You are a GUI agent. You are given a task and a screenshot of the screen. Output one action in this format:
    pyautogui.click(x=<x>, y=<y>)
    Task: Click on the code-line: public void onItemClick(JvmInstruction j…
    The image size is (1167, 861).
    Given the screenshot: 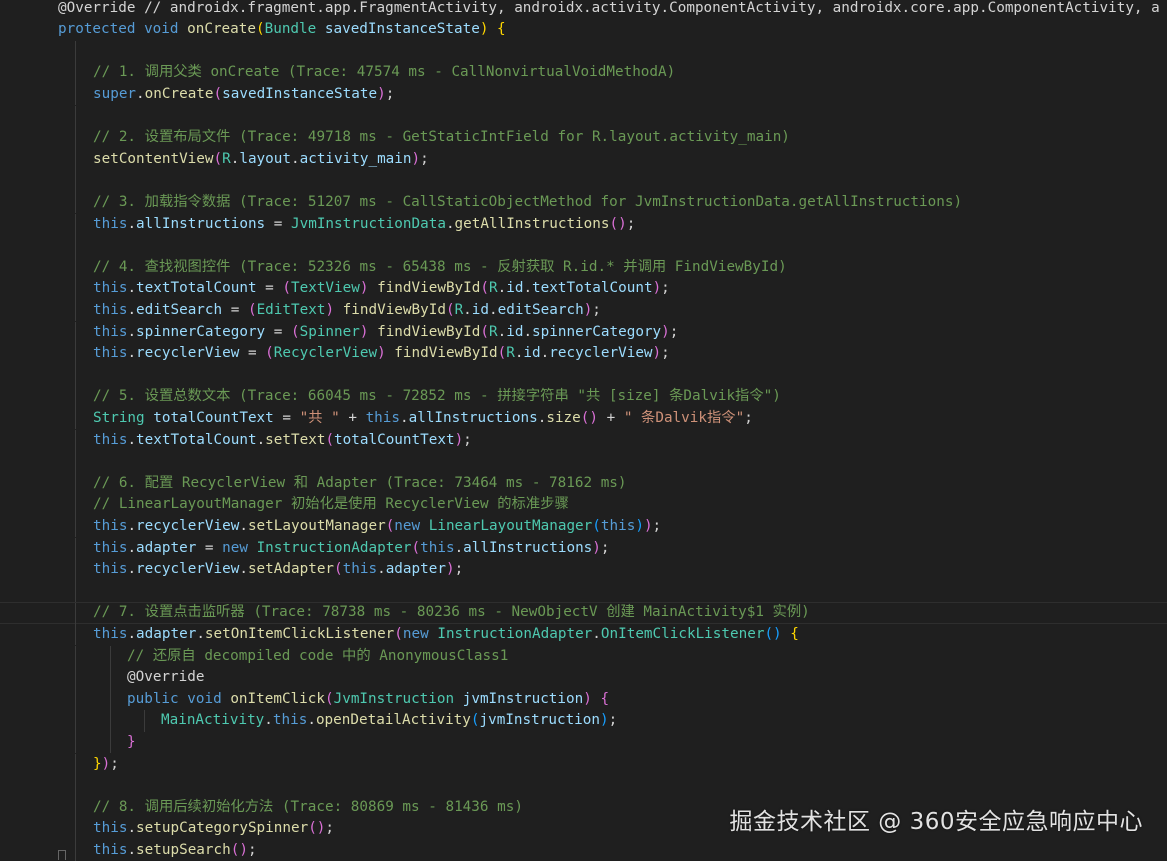 What is the action you would take?
    pyautogui.click(x=583, y=699)
    